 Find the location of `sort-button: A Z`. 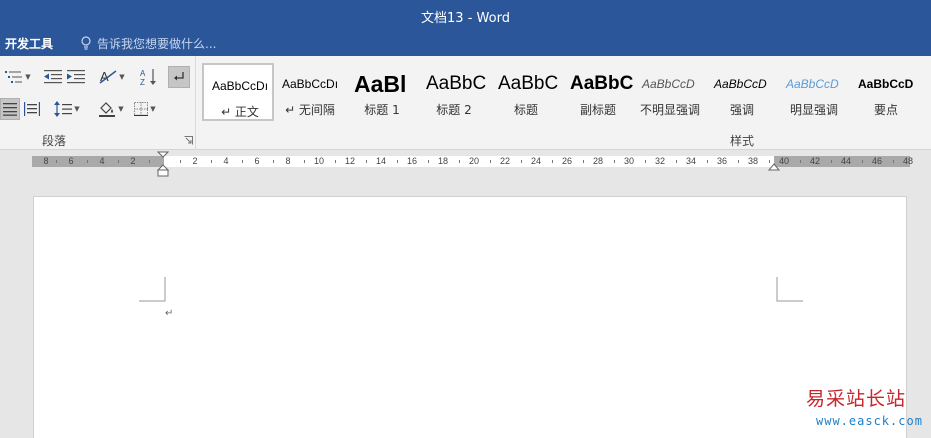

sort-button: A Z is located at coordinates (149, 77).